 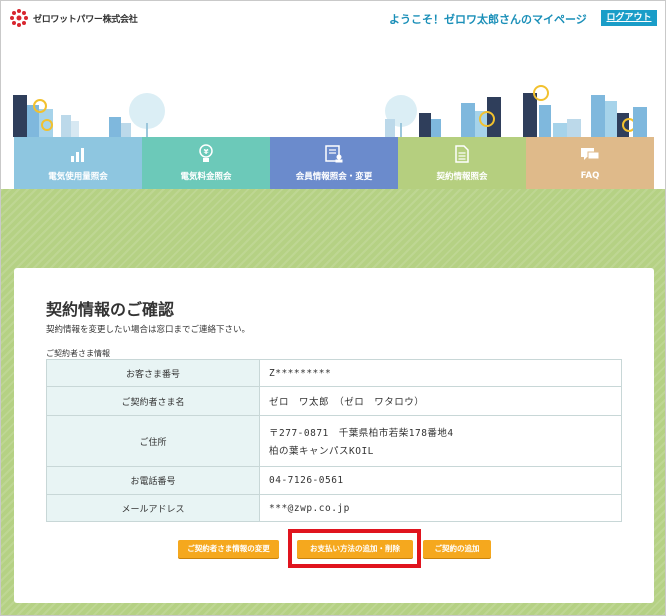 I want to click on page-title: 契約情報のご確認, so click(x=110, y=309).